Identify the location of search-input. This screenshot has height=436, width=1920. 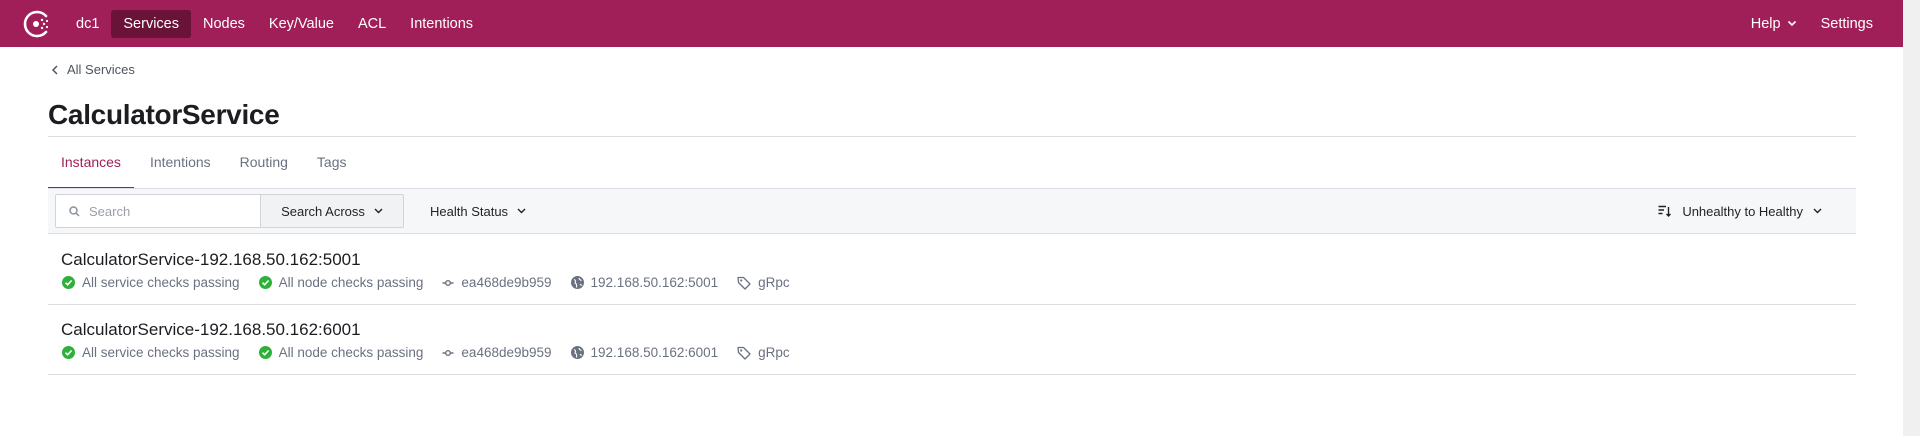
(169, 211).